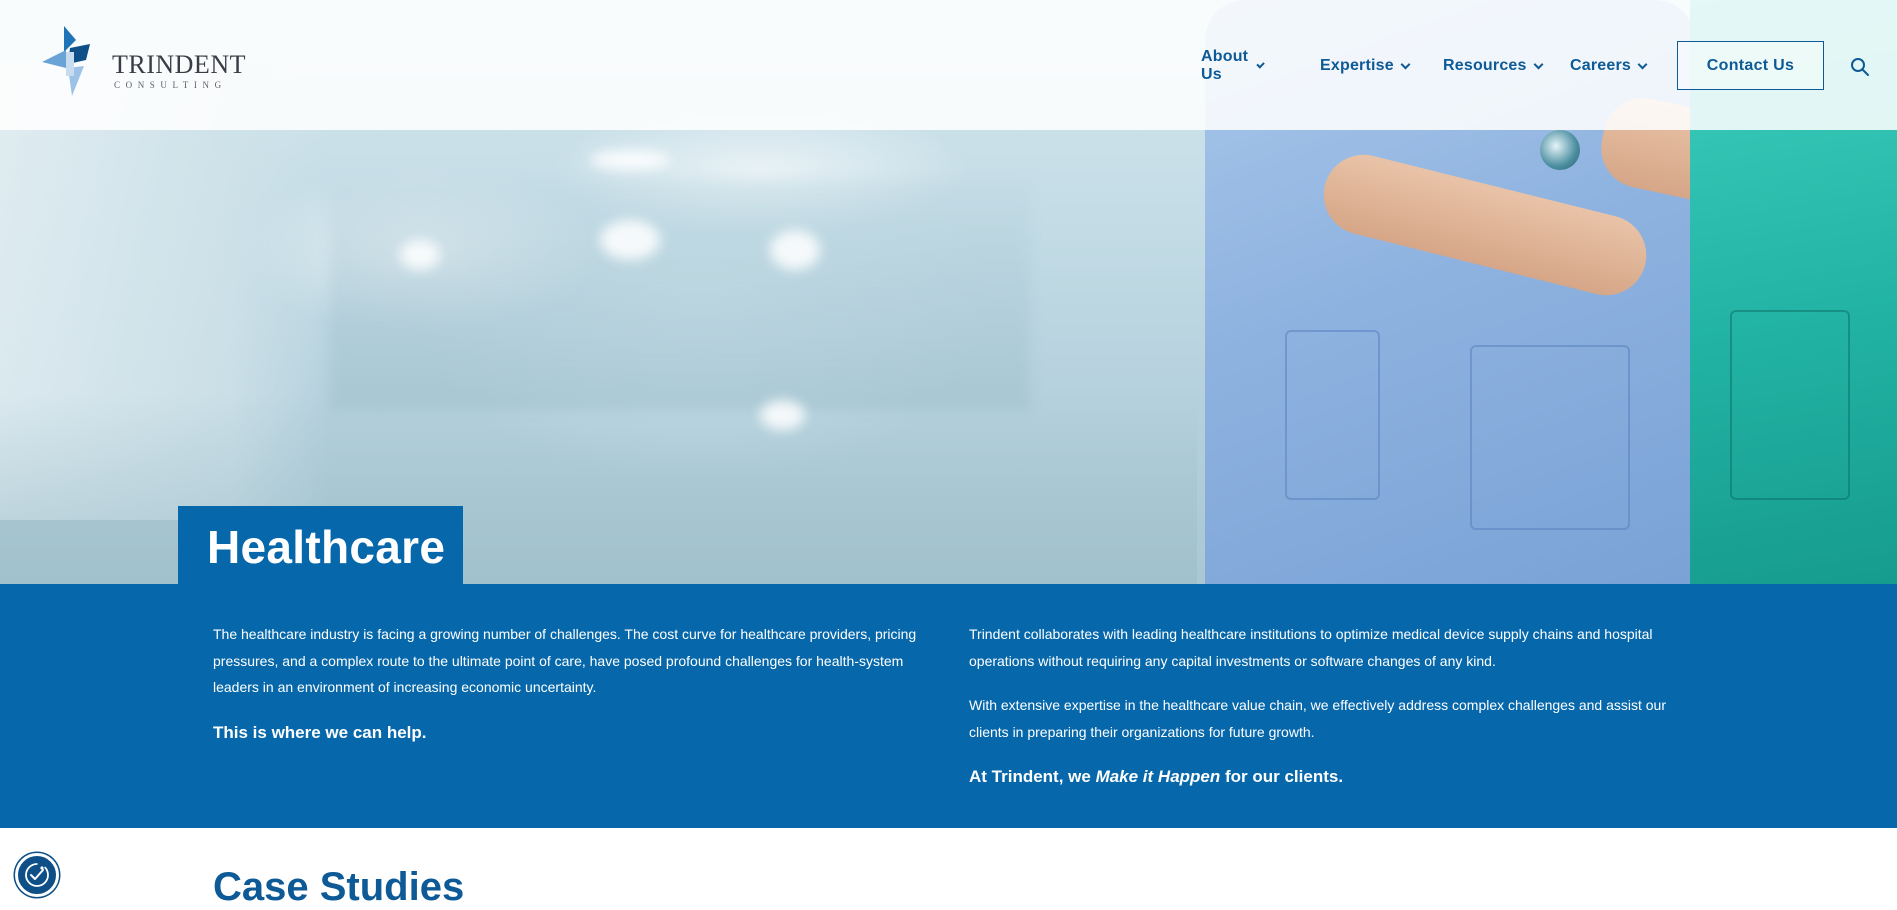 This screenshot has height=910, width=1897. I want to click on lead-emphasis: Make it Happen, so click(1158, 776).